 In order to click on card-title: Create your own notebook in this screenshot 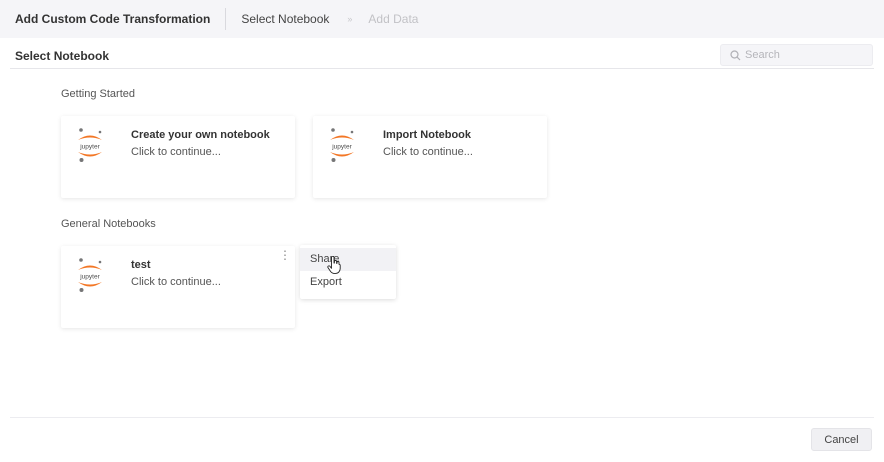, I will do `click(200, 135)`.